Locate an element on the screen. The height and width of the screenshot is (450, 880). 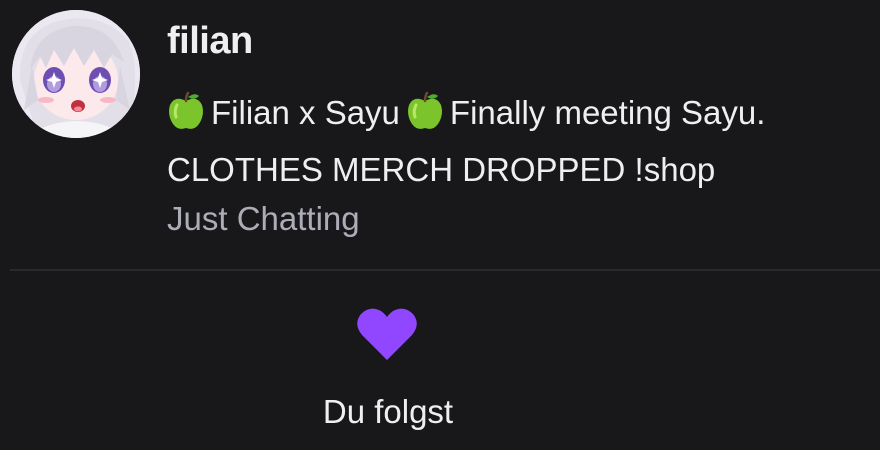
divider is located at coordinates (445, 270).